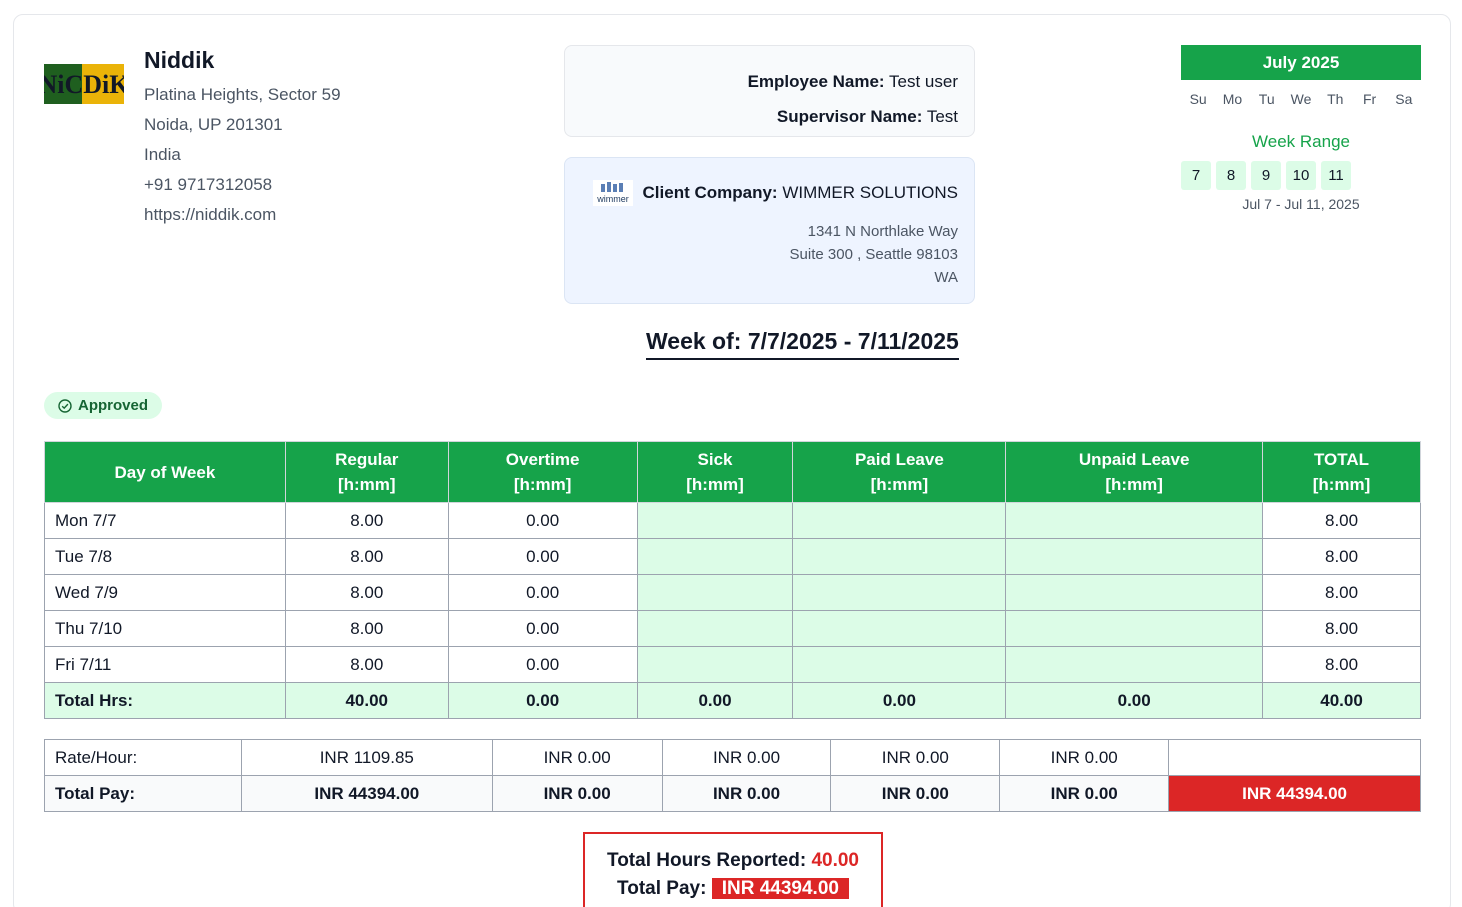 This screenshot has height=907, width=1462. What do you see at coordinates (1369, 99) in the screenshot?
I see `weekday-label: Fr` at bounding box center [1369, 99].